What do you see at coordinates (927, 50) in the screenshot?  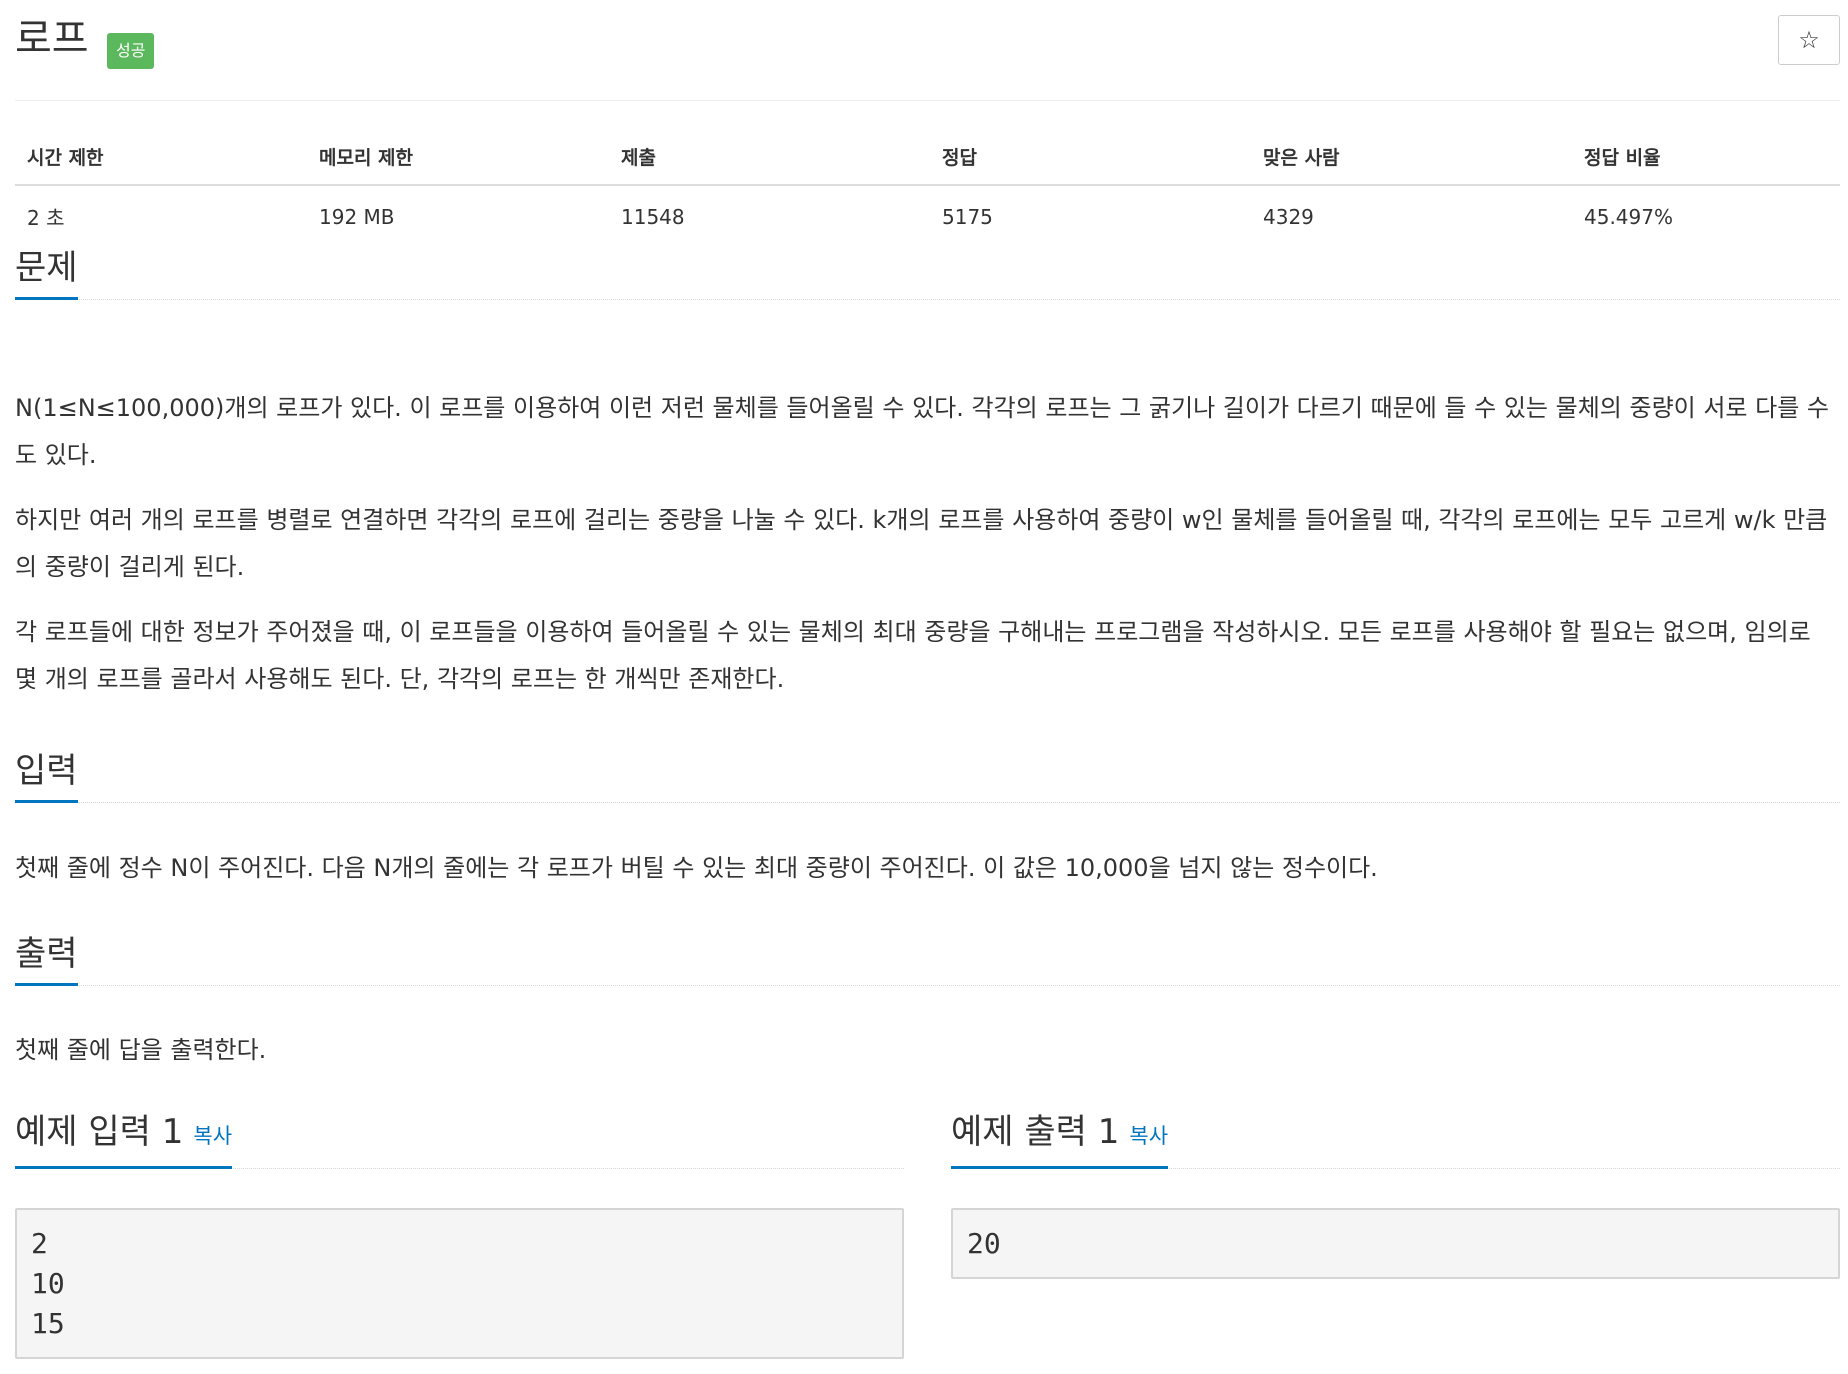 I see `problem-header: 로프 성공 ☆` at bounding box center [927, 50].